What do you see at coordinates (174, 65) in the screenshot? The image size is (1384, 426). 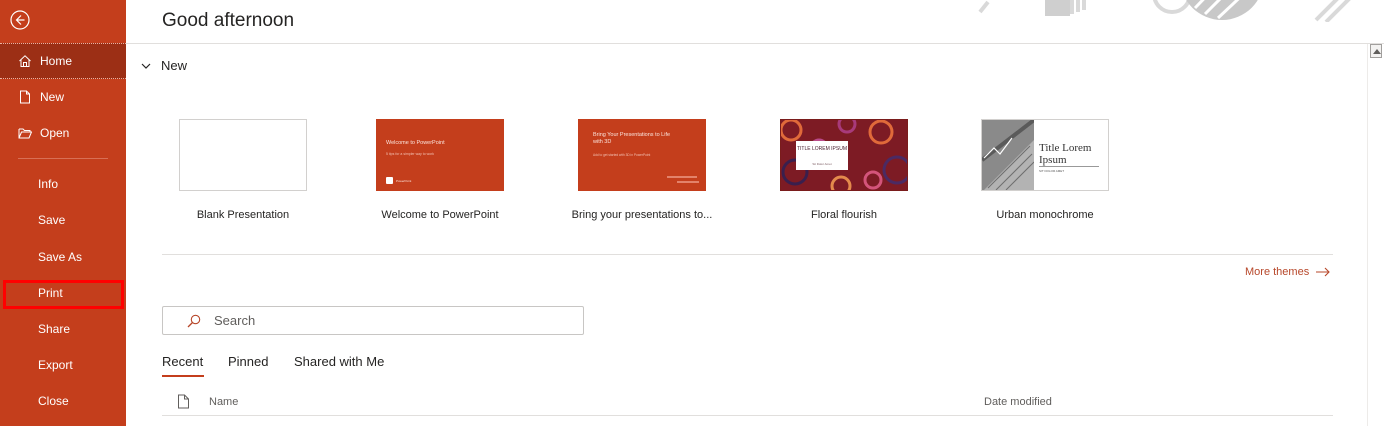 I see `new-section-title: New` at bounding box center [174, 65].